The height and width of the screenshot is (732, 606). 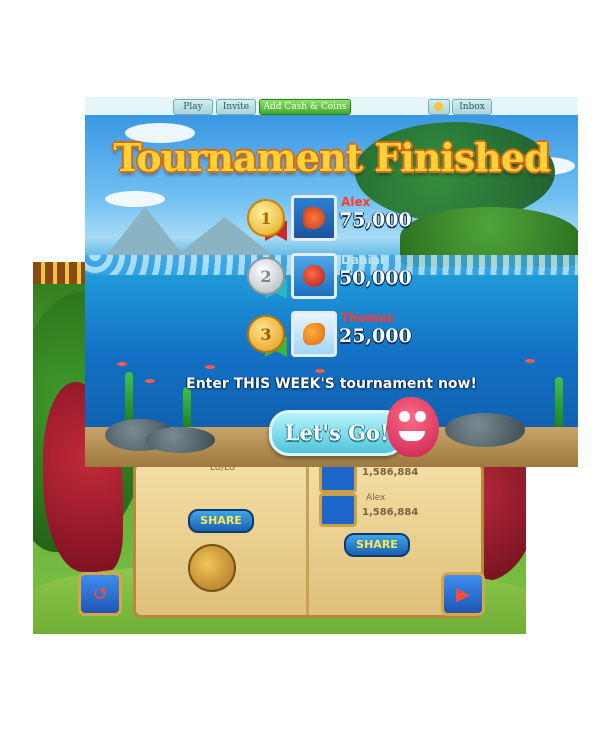 I want to click on red-fish-icon, so click(x=314, y=276).